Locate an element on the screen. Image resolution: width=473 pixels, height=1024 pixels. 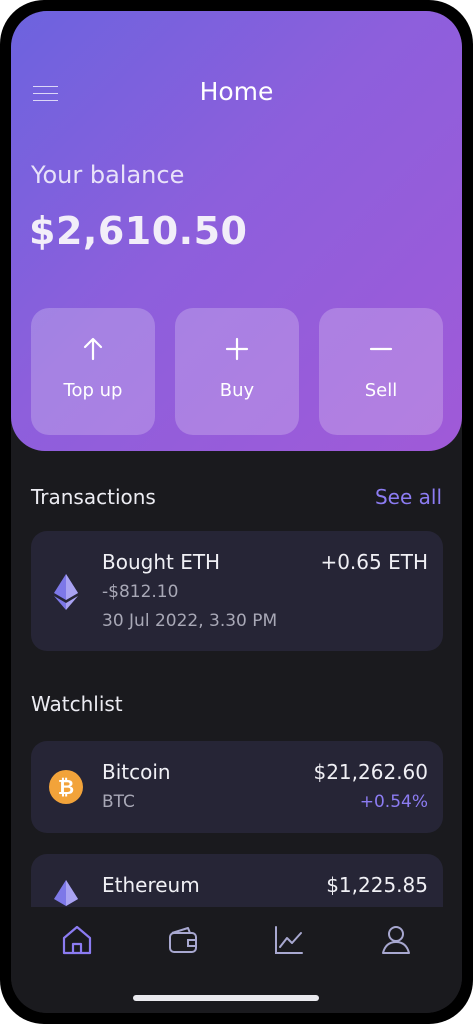
profile-icon is located at coordinates (396, 940).